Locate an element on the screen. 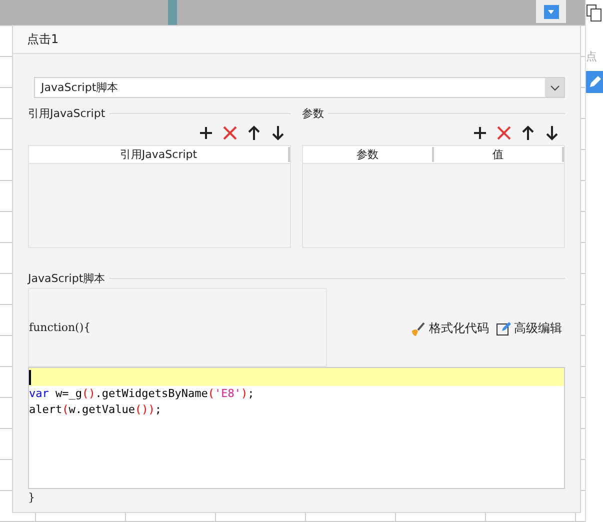 The image size is (603, 522). function-header: function(){ is located at coordinates (60, 327).